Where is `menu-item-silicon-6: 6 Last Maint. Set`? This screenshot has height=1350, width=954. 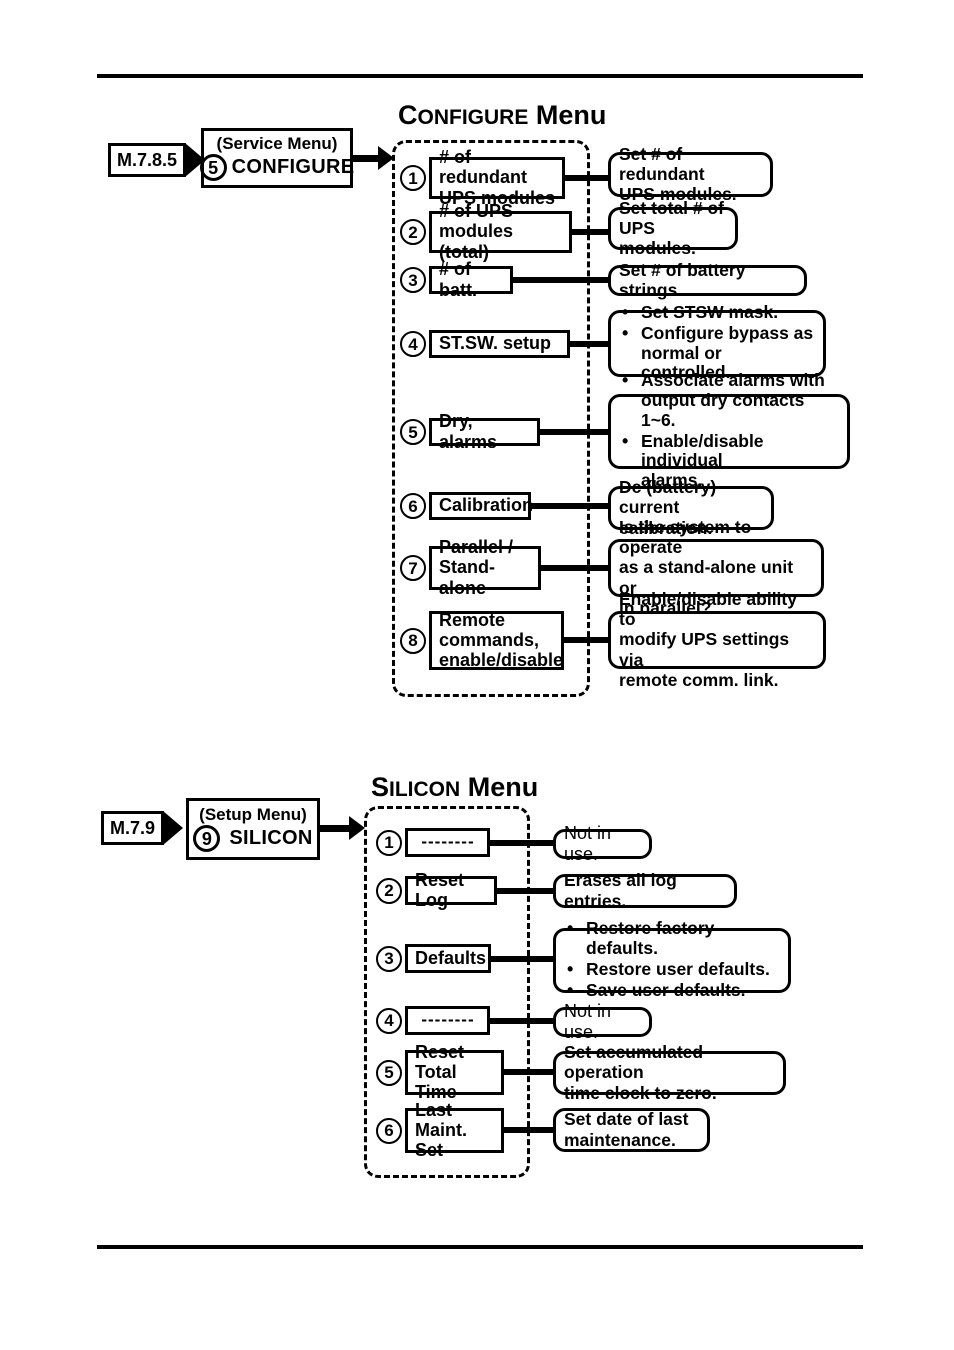 menu-item-silicon-6: 6 Last Maint. Set is located at coordinates (440, 1130).